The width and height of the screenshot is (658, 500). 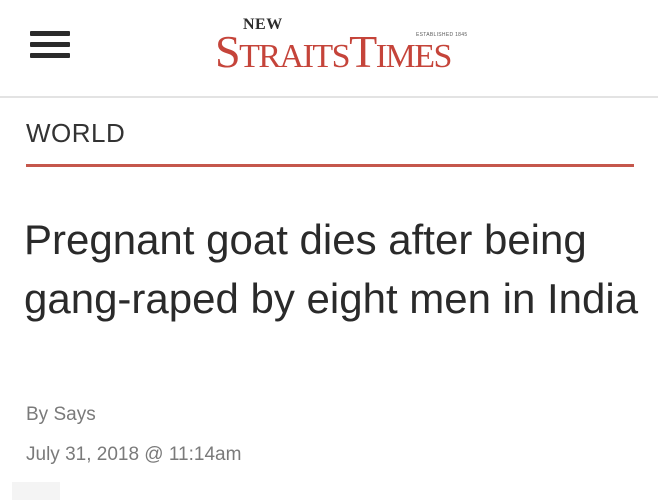 What do you see at coordinates (36, 491) in the screenshot?
I see `article-image-edge` at bounding box center [36, 491].